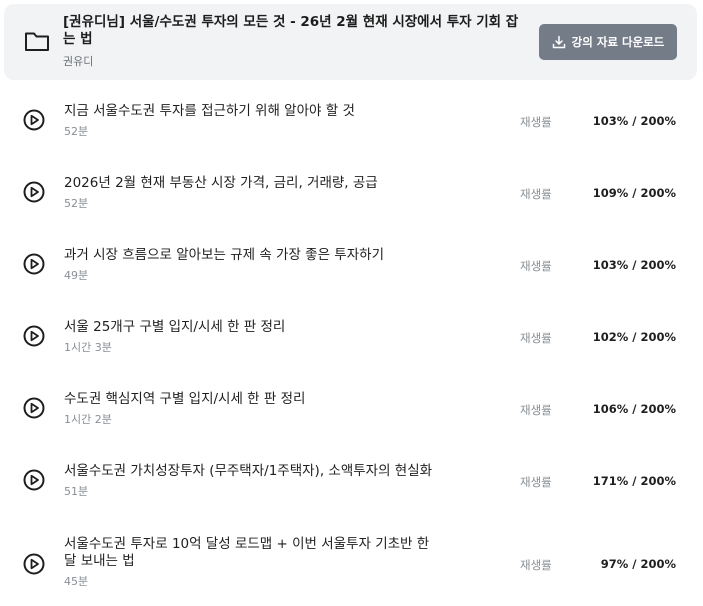 This screenshot has width=703, height=606. Describe the element at coordinates (76, 491) in the screenshot. I see `lesson-duration: 51분` at that location.